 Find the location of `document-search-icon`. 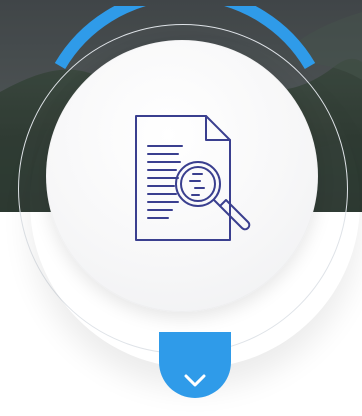

document-search-icon is located at coordinates (193, 178).